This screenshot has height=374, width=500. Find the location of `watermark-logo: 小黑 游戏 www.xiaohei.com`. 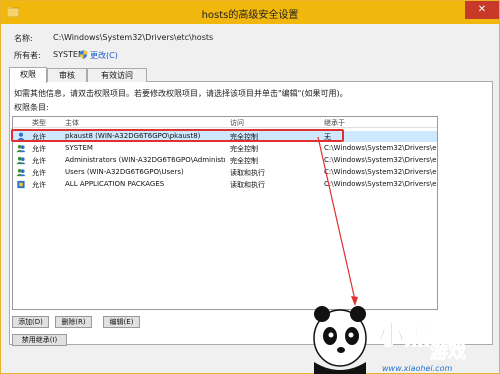

watermark-logo: 小黑 游戏 www.xiaohei.com is located at coordinates (389, 340).